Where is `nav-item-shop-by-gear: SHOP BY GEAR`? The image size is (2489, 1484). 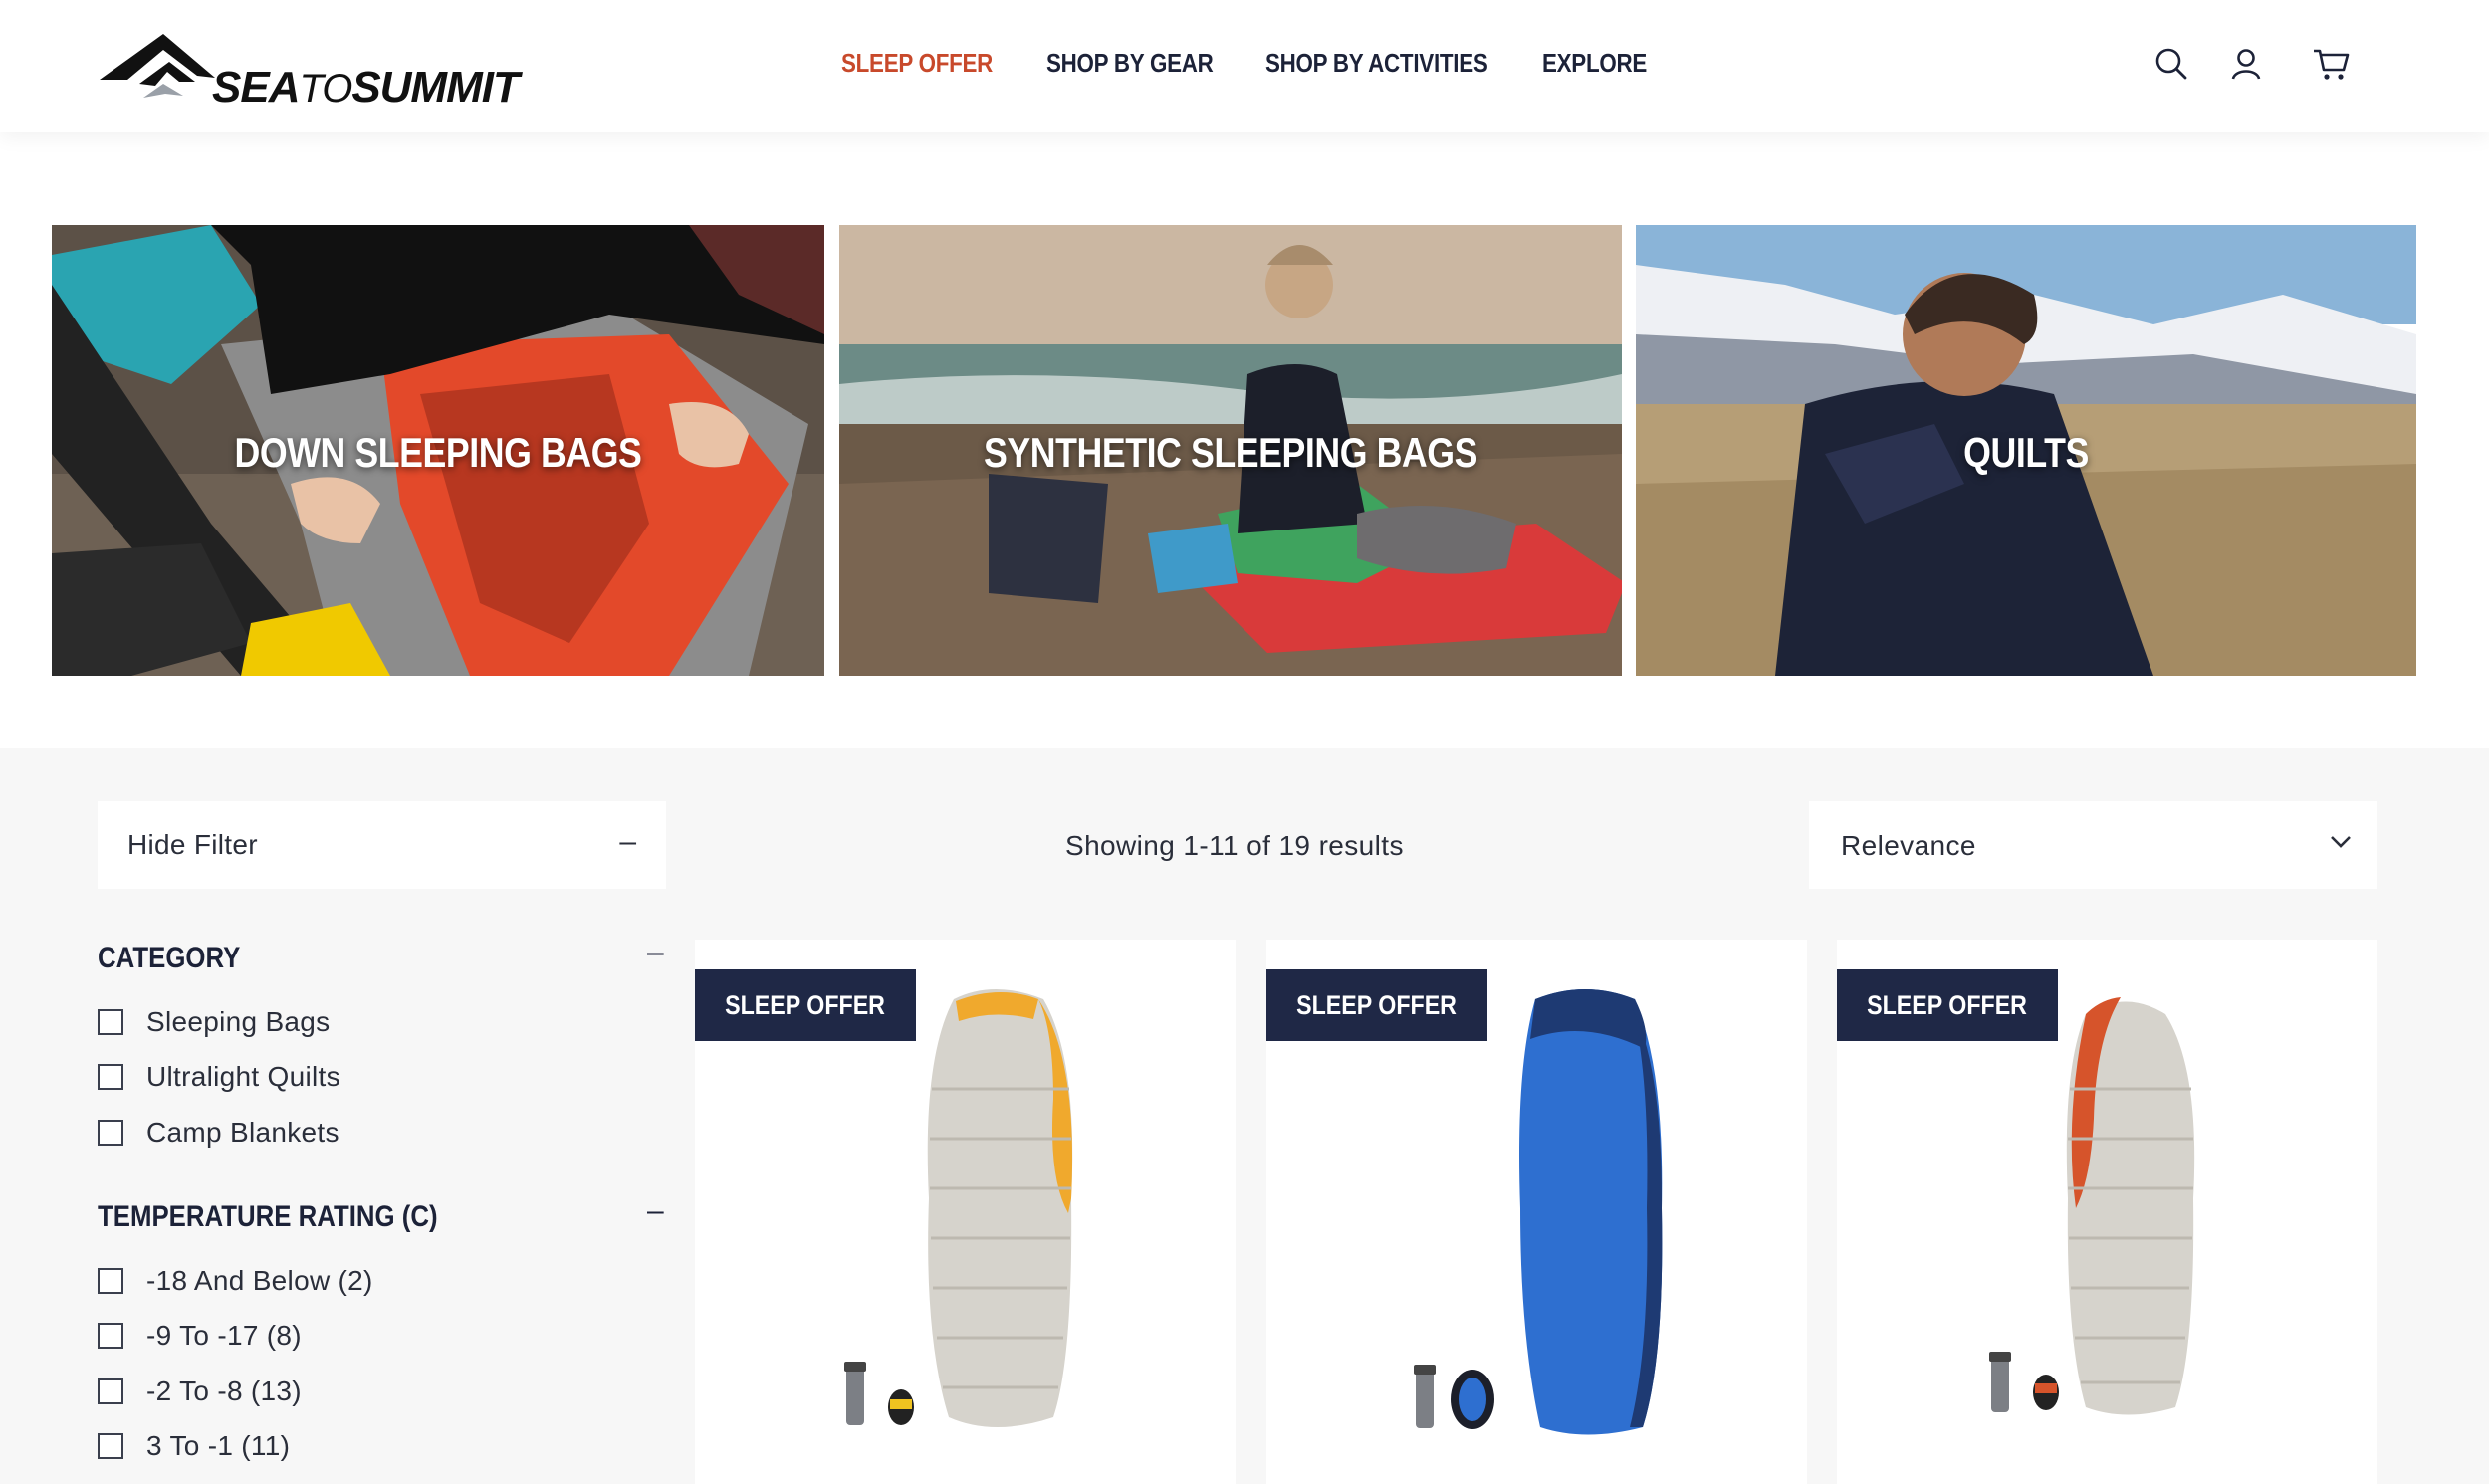
nav-item-shop-by-gear: SHOP BY GEAR is located at coordinates (1130, 64).